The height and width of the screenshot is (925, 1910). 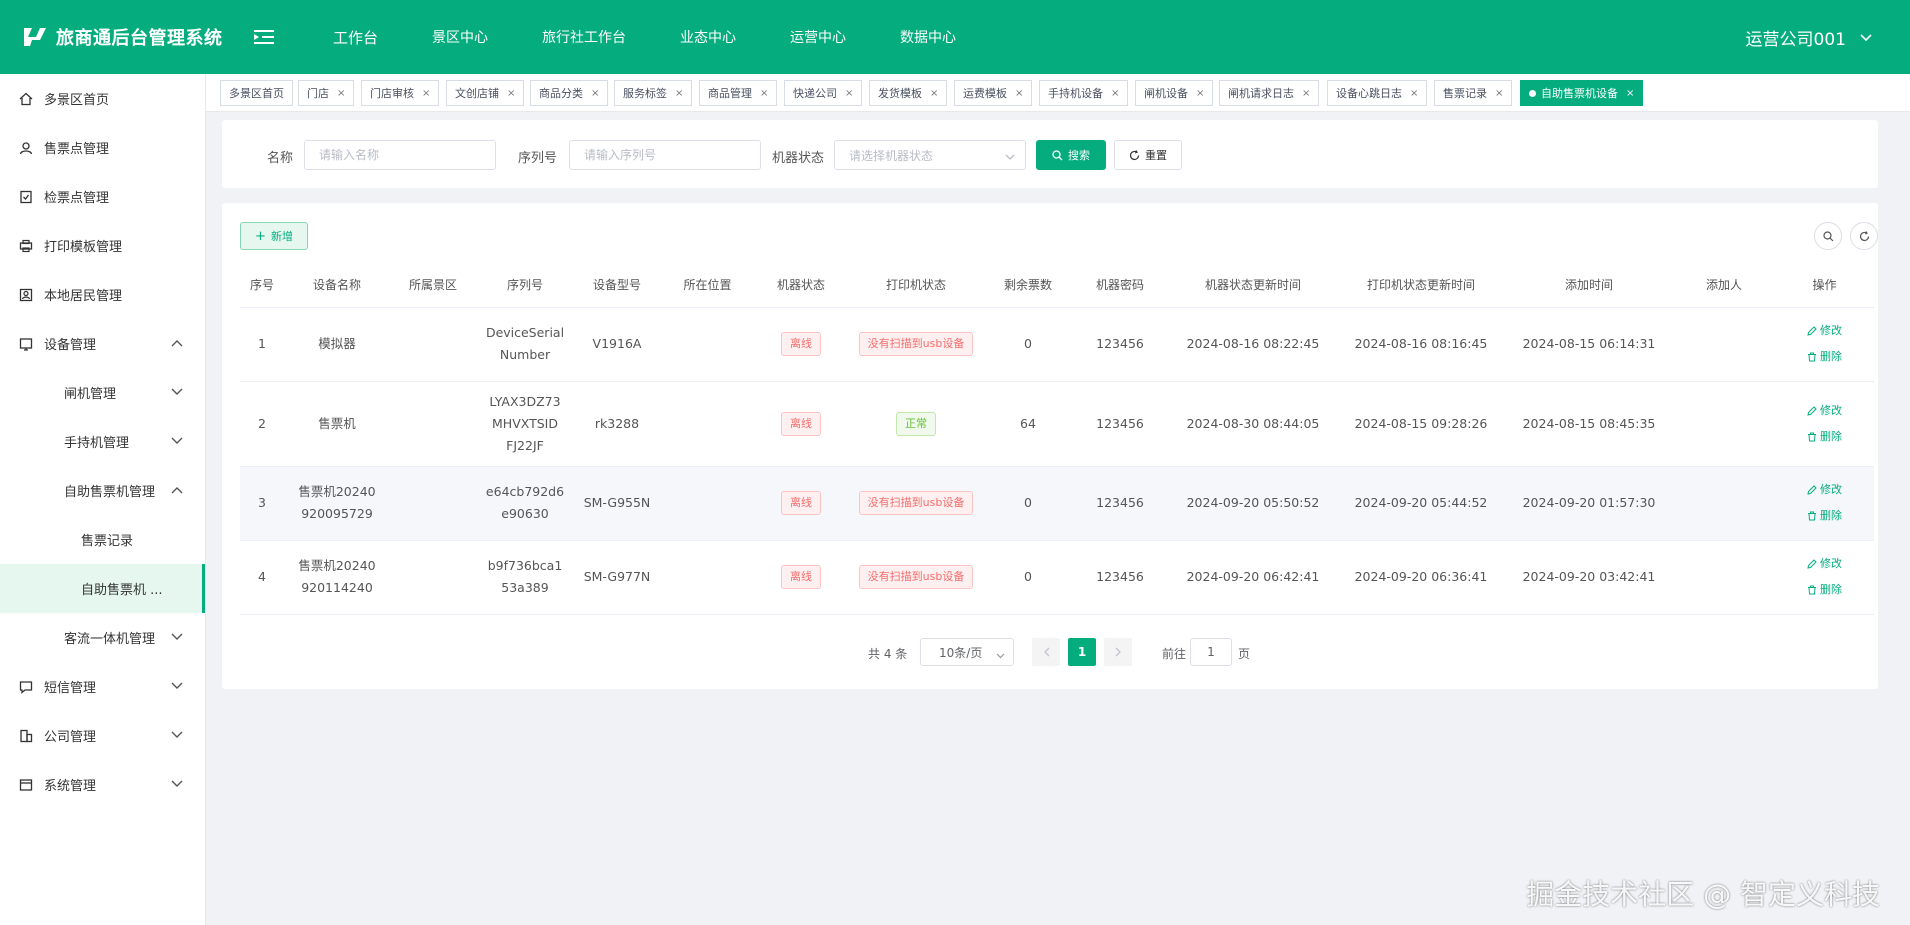 What do you see at coordinates (653, 93) in the screenshot?
I see `tab-service-tags: 服务标签 ×` at bounding box center [653, 93].